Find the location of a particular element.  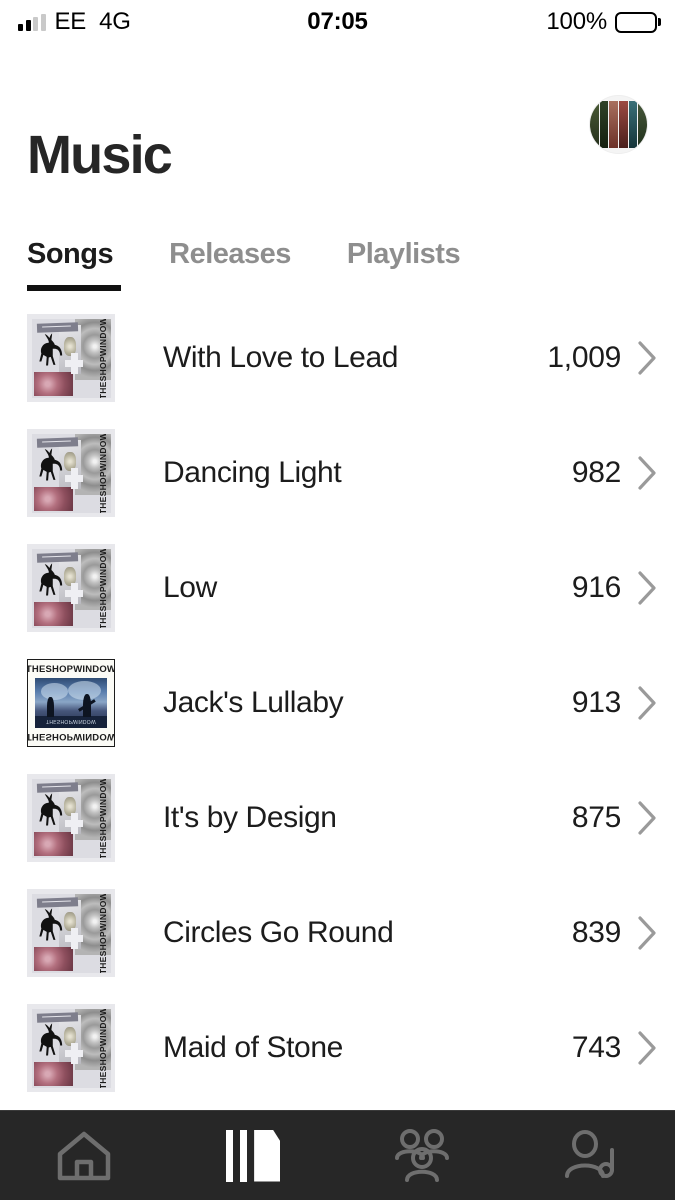

song-play-count: 913 is located at coordinates (596, 702).